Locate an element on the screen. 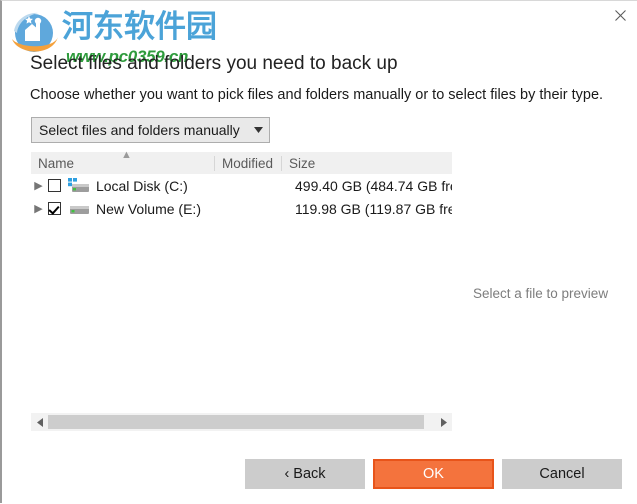 This screenshot has width=637, height=504. scroll-left-button is located at coordinates (39, 422).